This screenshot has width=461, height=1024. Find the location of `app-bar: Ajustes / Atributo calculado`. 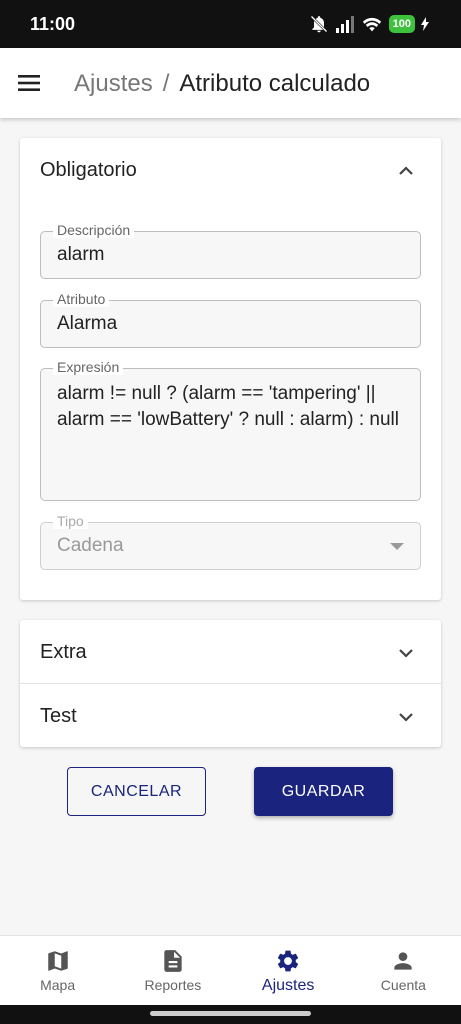

app-bar: Ajustes / Atributo calculado is located at coordinates (230, 83).